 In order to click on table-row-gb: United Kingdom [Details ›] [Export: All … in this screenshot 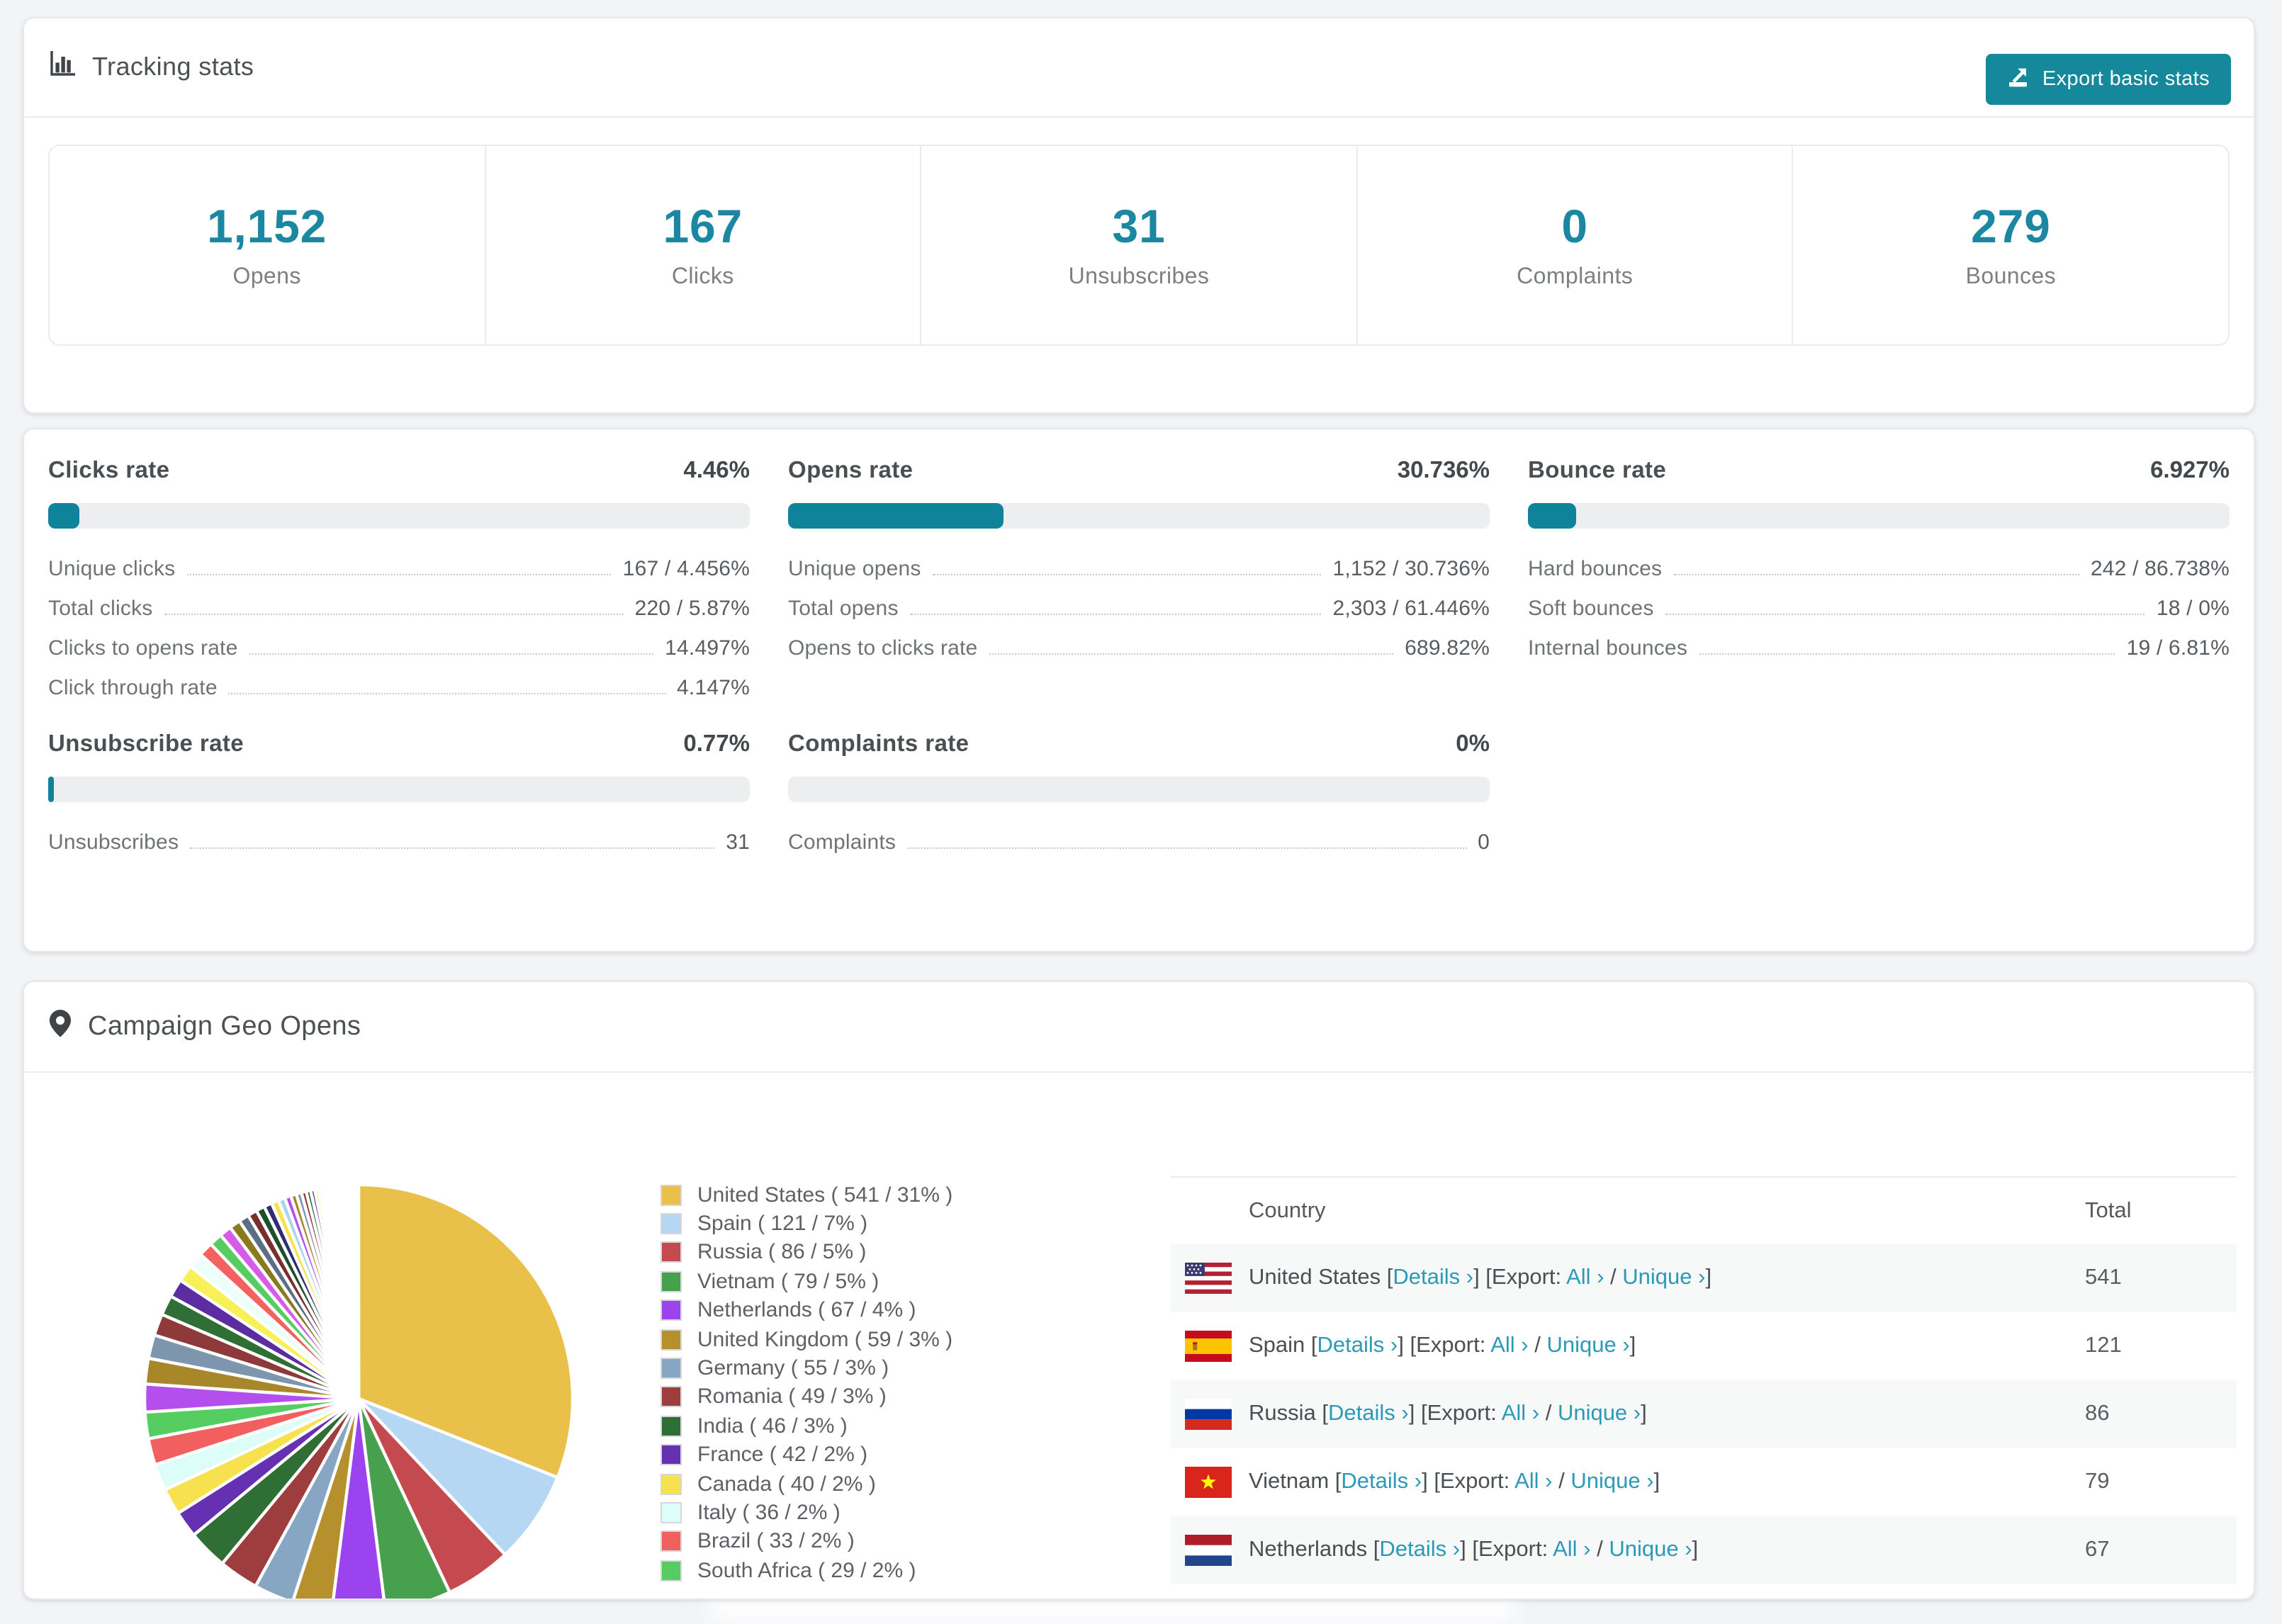, I will do `click(1704, 1591)`.